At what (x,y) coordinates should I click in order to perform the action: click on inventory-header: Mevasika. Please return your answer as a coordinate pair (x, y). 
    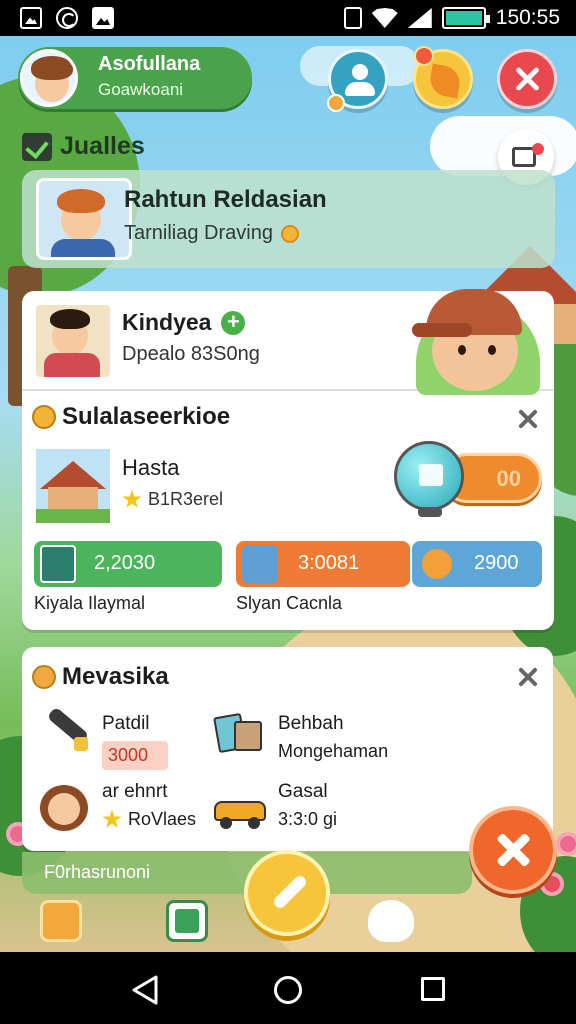
    Looking at the image, I should click on (100, 677).